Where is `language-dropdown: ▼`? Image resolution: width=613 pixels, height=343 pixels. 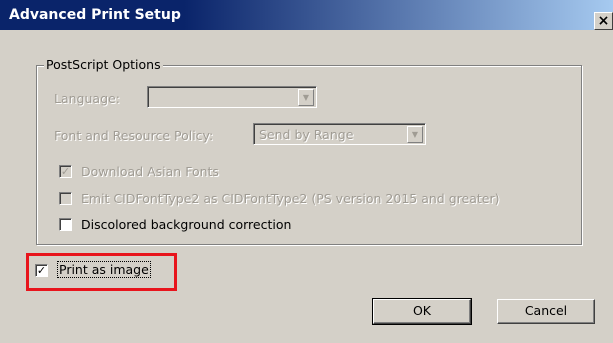 language-dropdown: ▼ is located at coordinates (232, 97).